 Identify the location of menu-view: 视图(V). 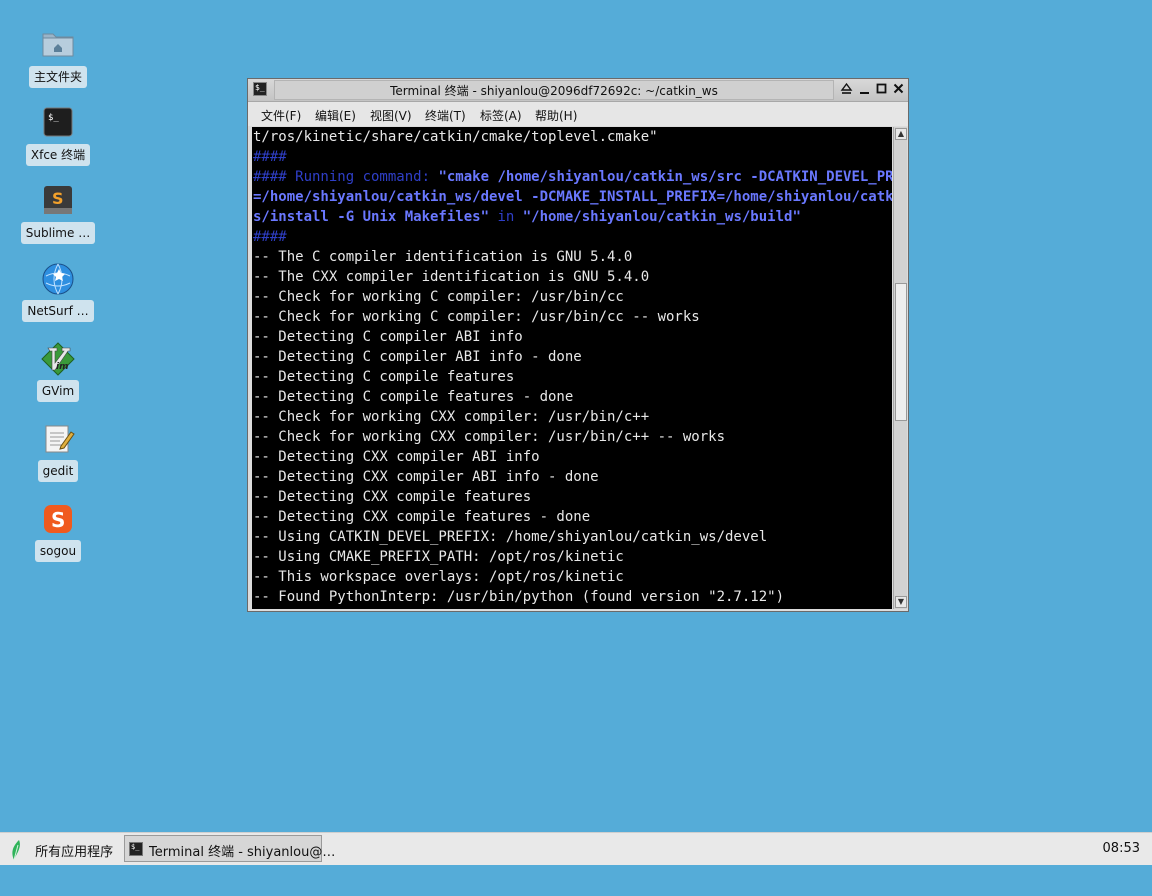
(391, 115).